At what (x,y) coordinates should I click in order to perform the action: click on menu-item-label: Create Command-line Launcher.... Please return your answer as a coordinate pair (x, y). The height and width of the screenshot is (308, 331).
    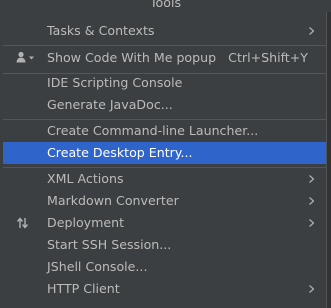
    Looking at the image, I should click on (153, 130).